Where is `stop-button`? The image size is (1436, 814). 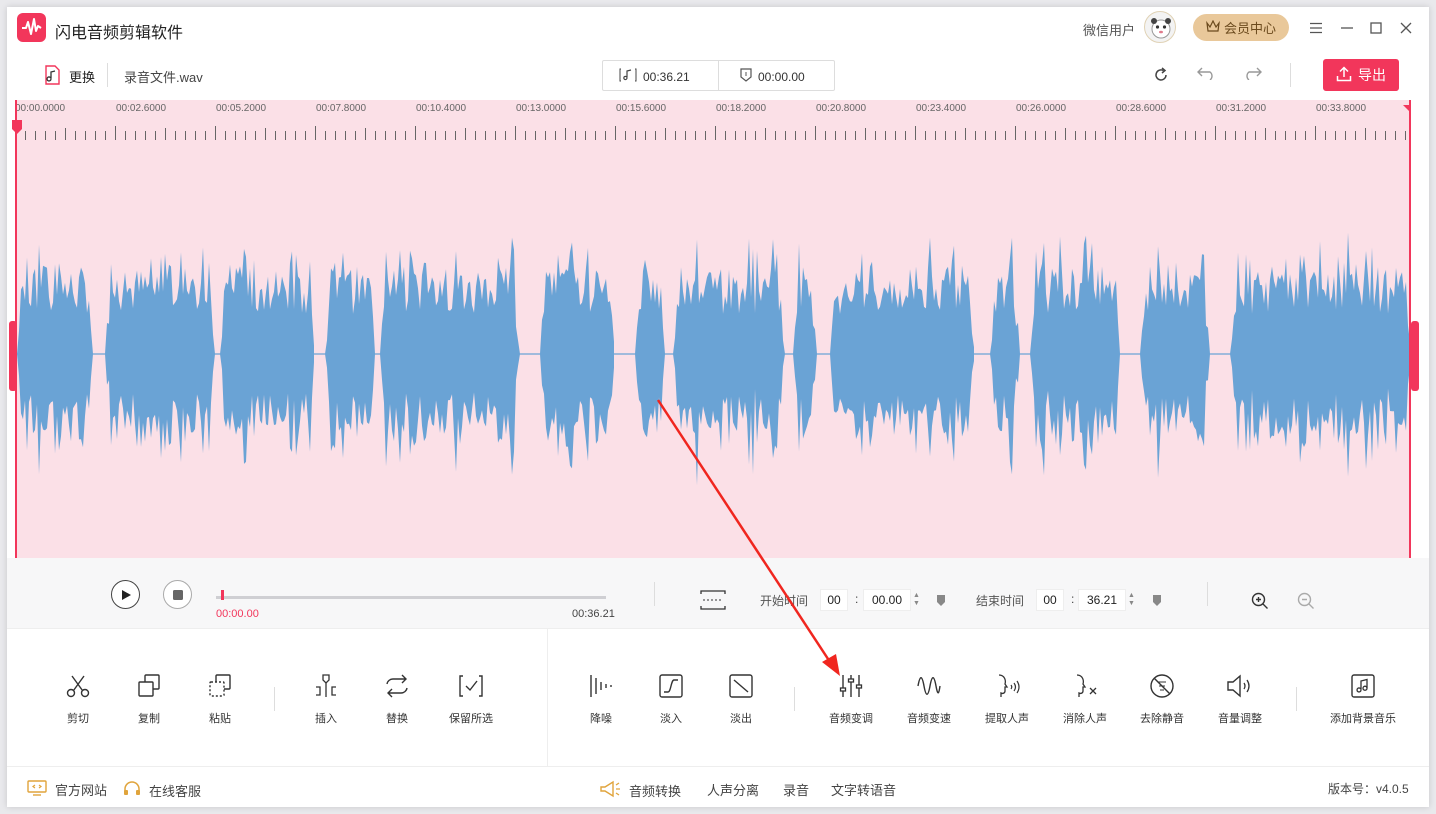 stop-button is located at coordinates (177, 594).